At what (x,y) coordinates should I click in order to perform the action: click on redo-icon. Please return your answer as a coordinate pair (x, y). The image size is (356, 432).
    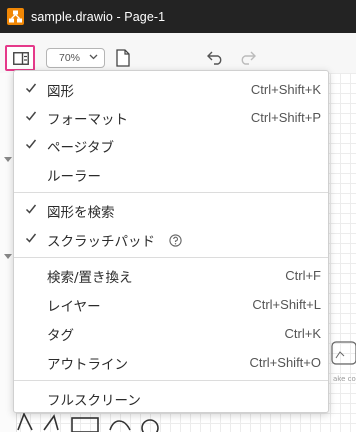
    Looking at the image, I should click on (247, 58).